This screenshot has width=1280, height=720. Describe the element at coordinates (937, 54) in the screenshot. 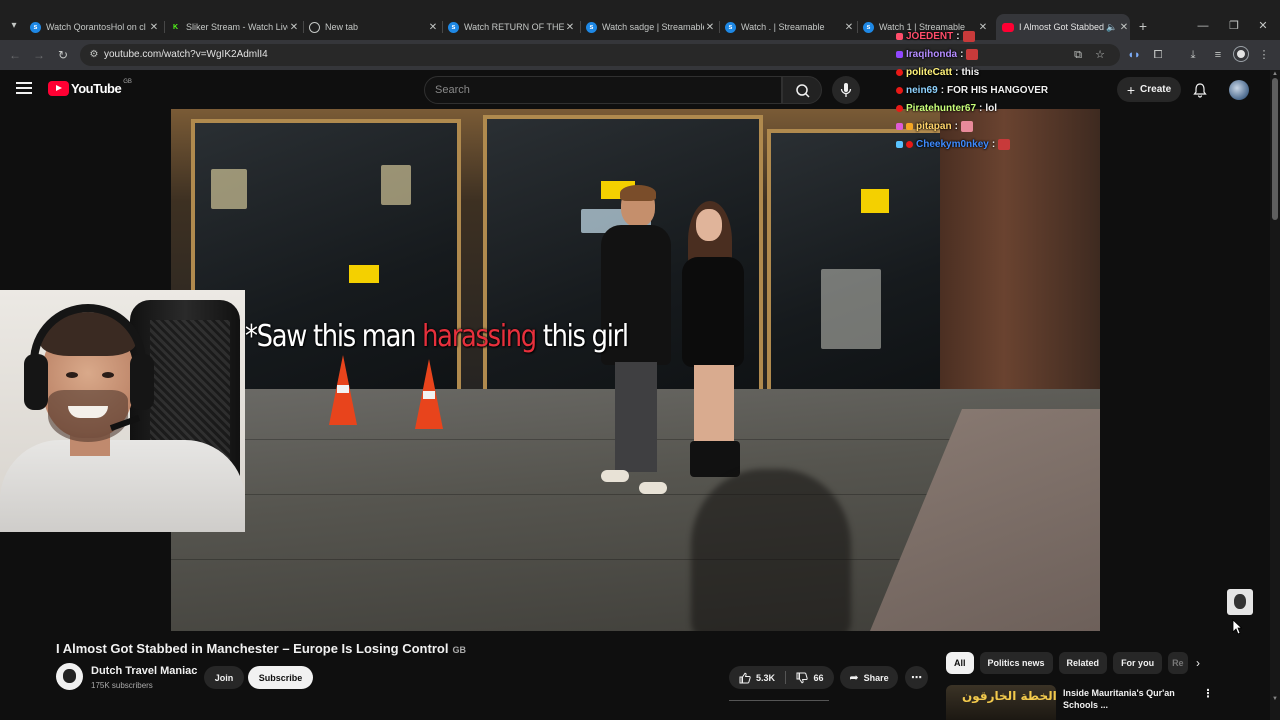

I see `chat-message: Iraqihonda :` at that location.